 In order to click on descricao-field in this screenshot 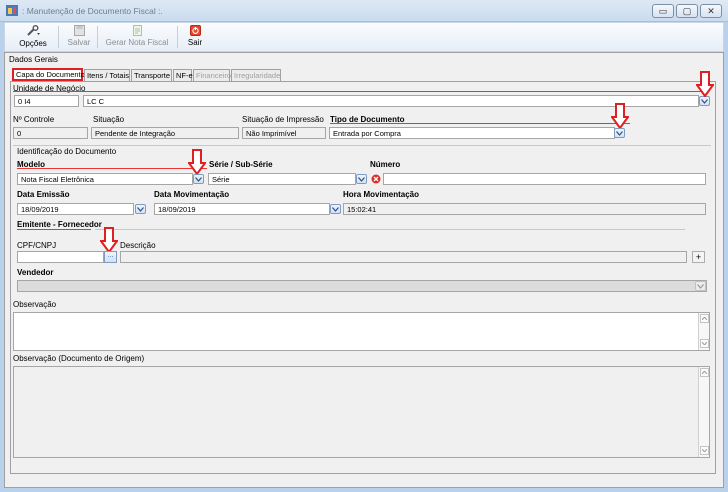, I will do `click(403, 257)`.